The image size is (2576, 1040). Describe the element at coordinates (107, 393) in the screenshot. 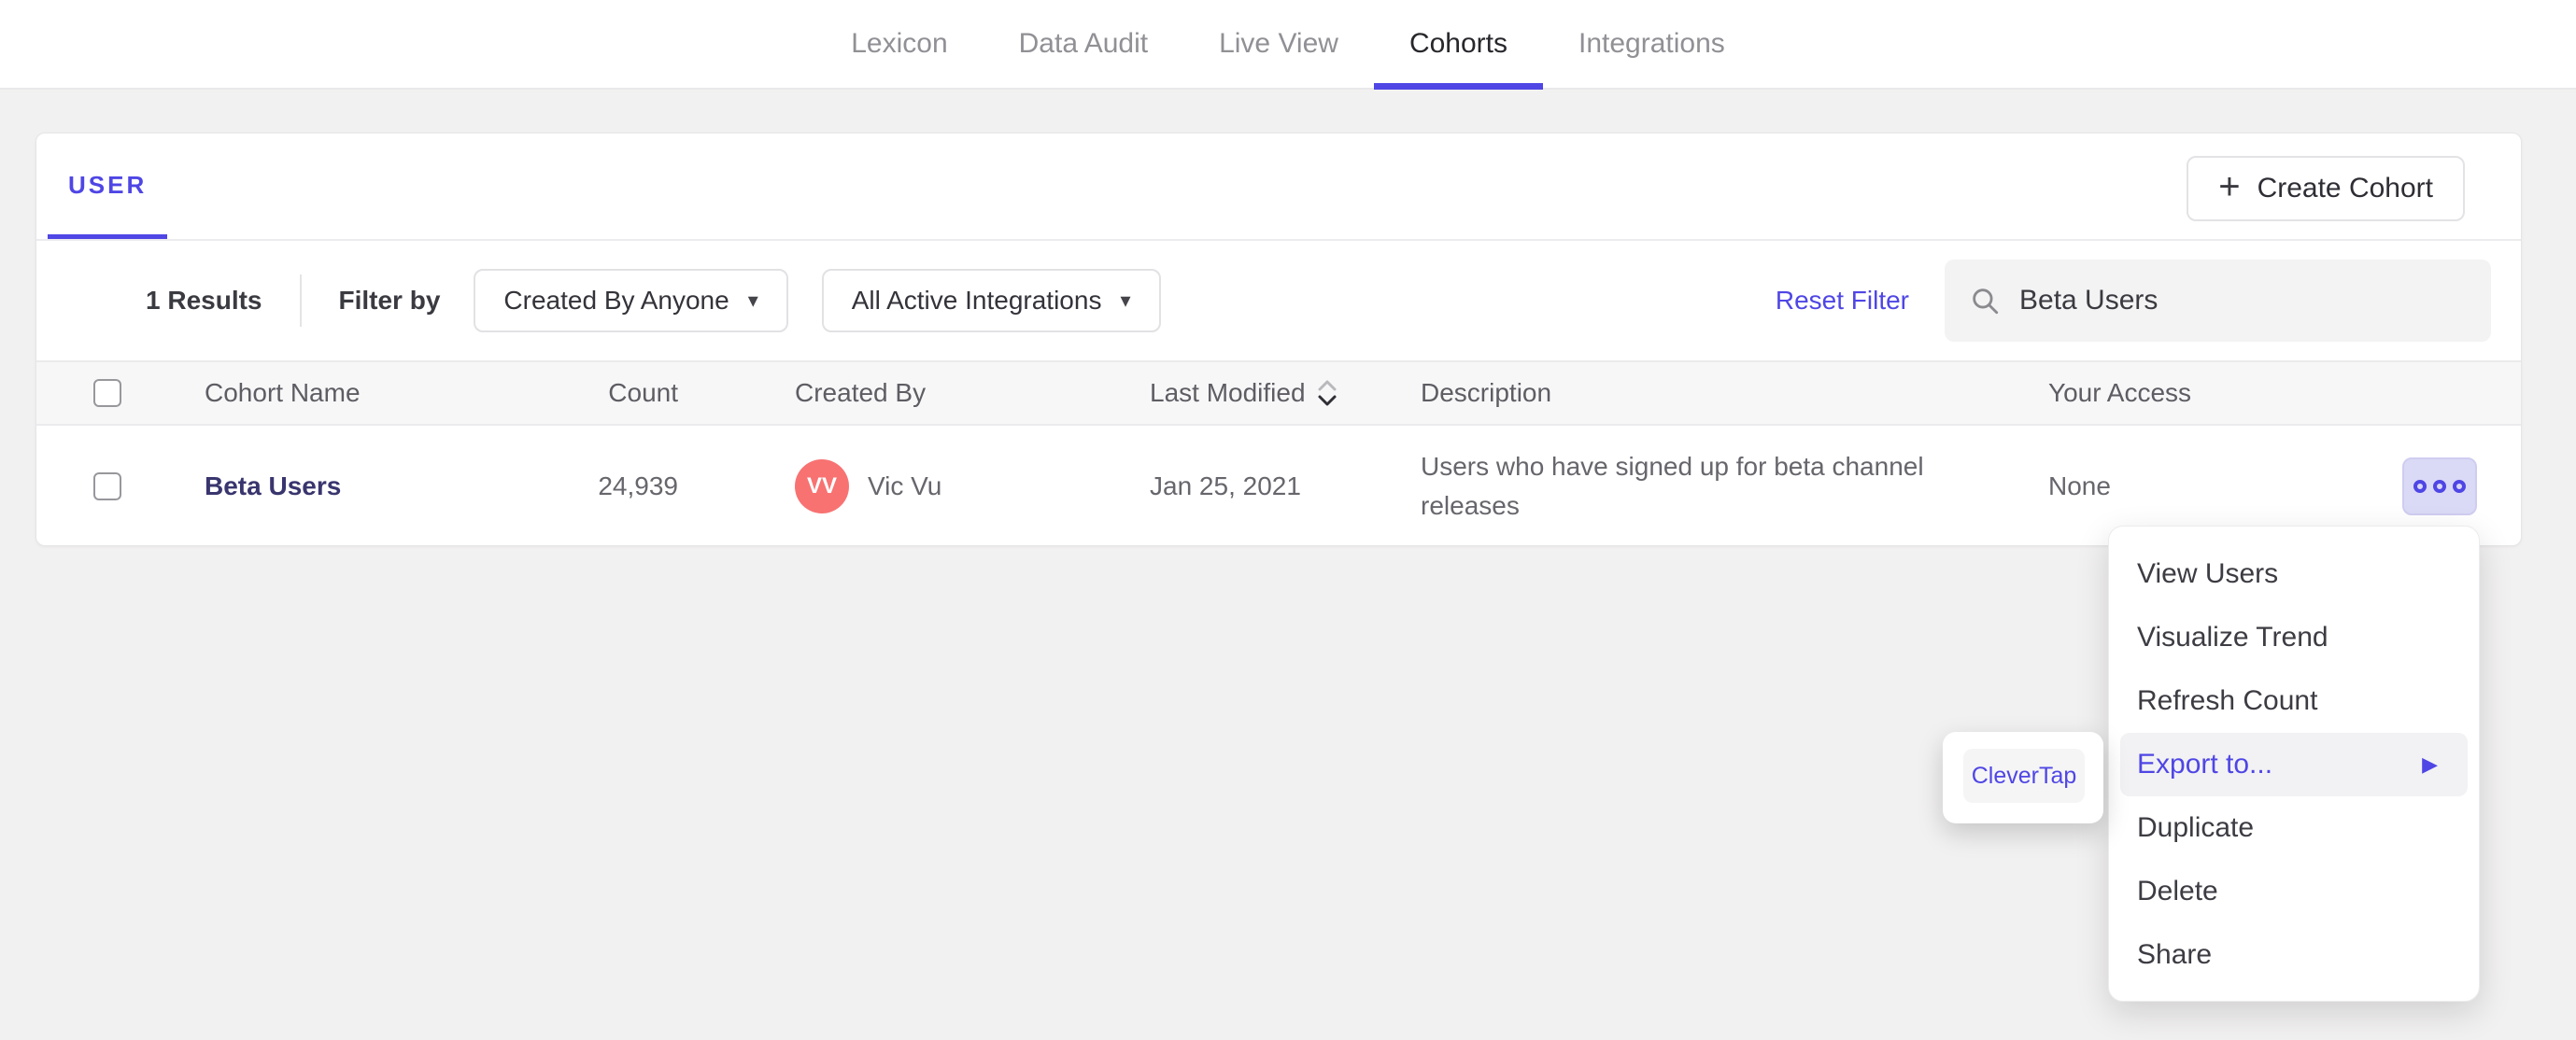

I see `select-all-checkbox` at that location.